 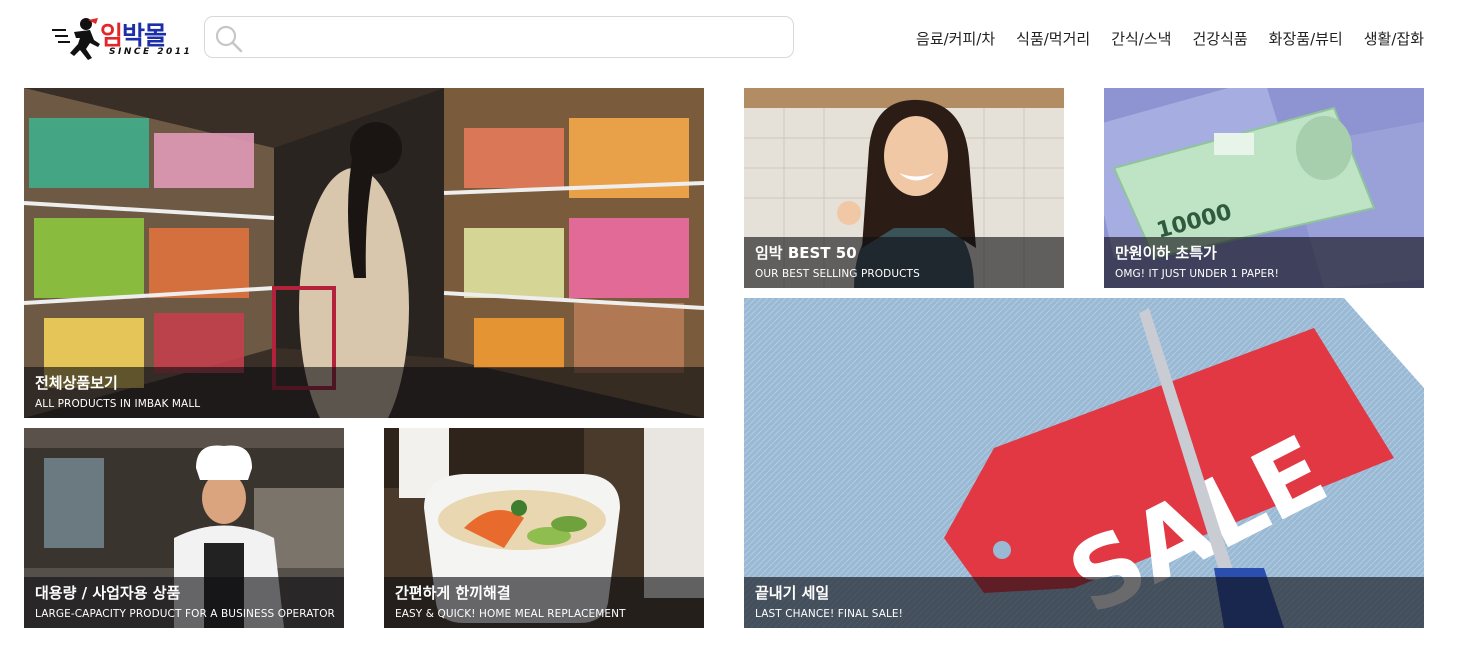 What do you see at coordinates (133, 35) in the screenshot?
I see `logo-text: 임박몰` at bounding box center [133, 35].